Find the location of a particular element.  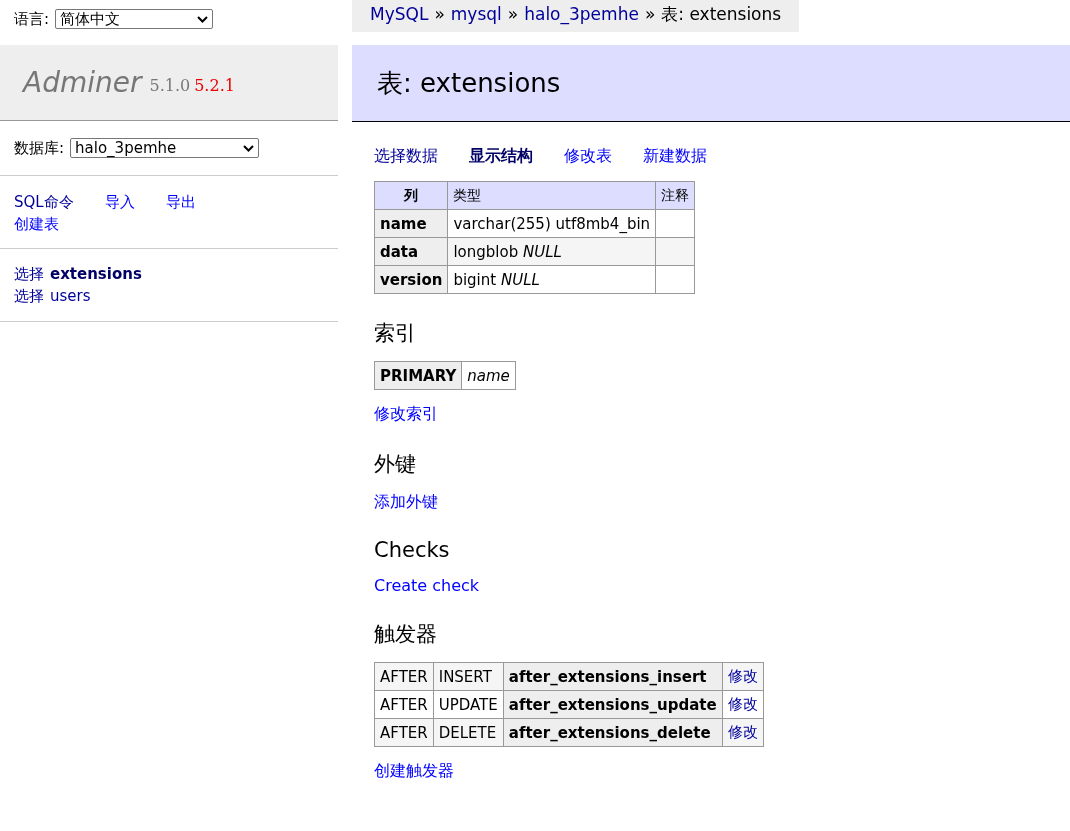

tab-link: 显示结构 is located at coordinates (501, 156).